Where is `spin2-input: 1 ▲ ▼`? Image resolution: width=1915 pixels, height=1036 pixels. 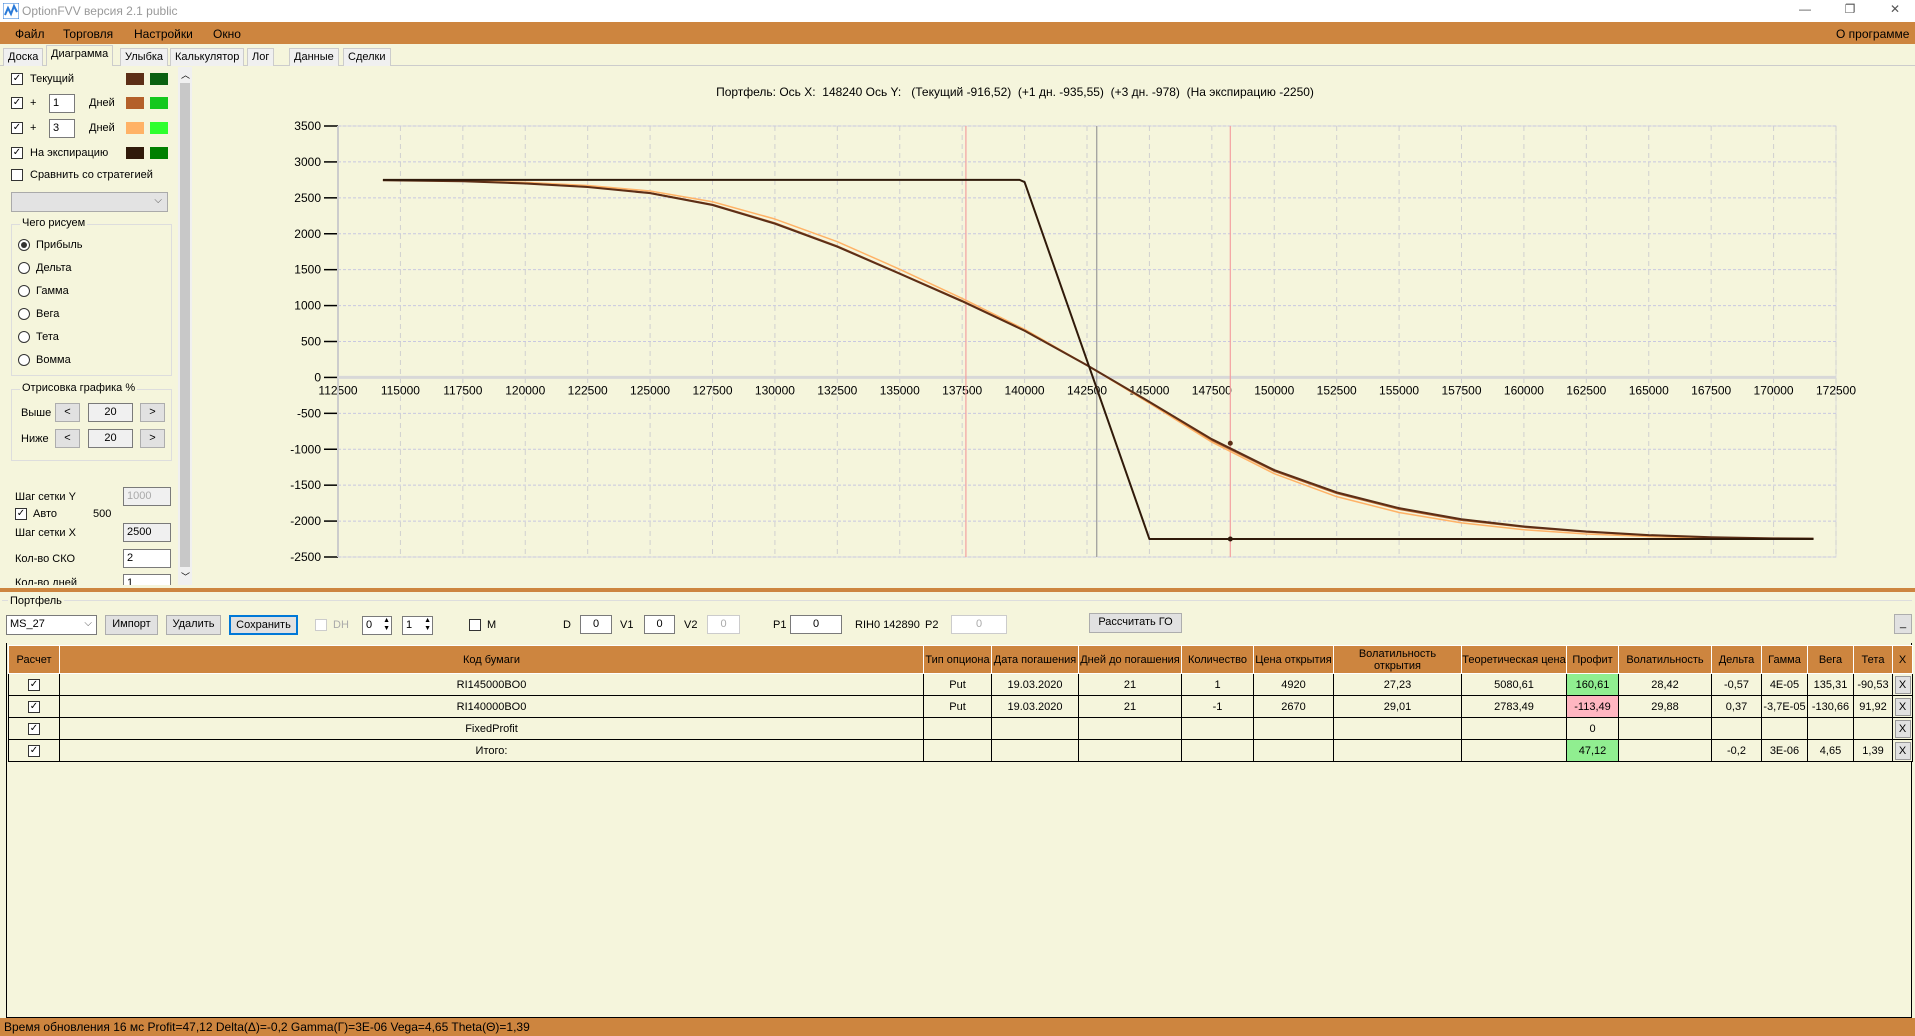
spin2-input: 1 ▲ ▼ is located at coordinates (417, 625).